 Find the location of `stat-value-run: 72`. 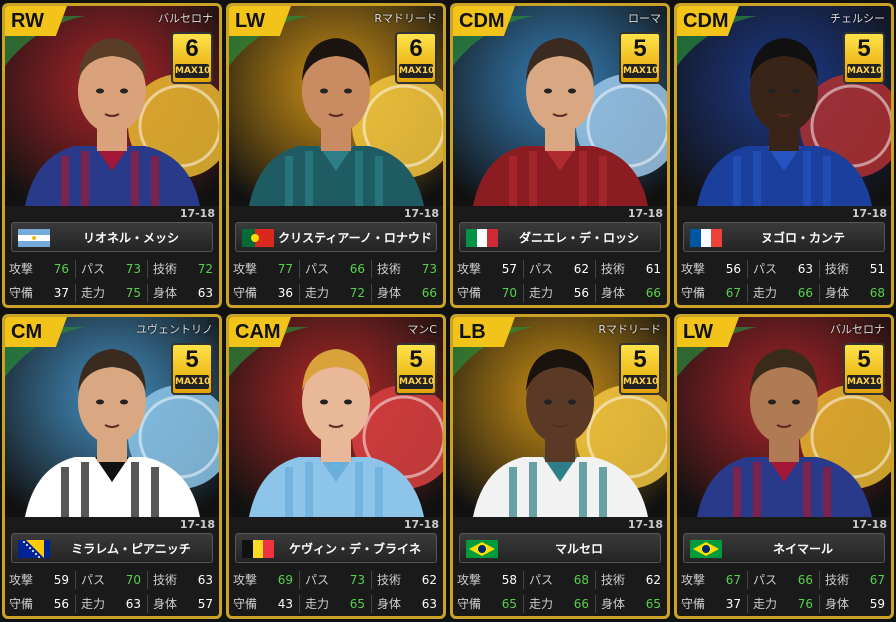

stat-value-run: 72 is located at coordinates (357, 293).